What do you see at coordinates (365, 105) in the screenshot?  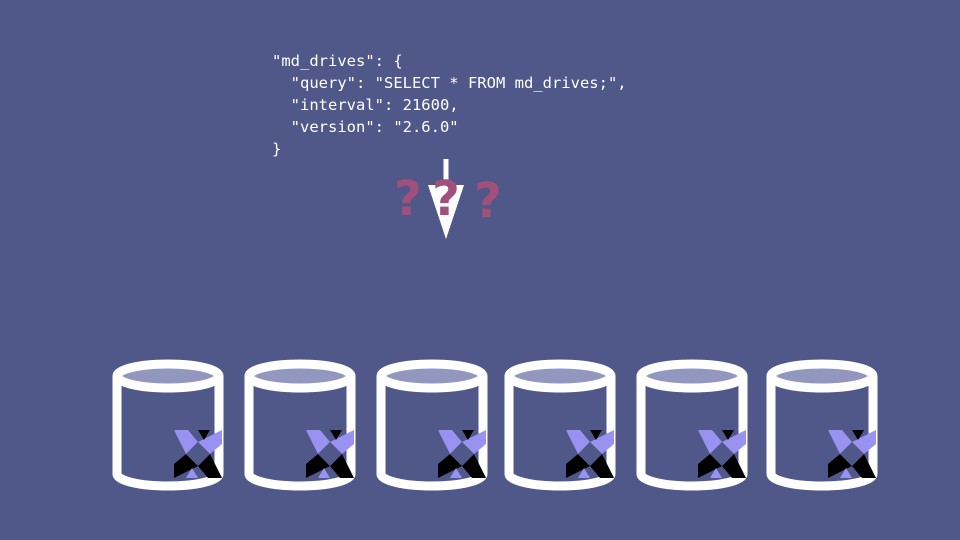 I see `config-line: "interval": 21600,` at bounding box center [365, 105].